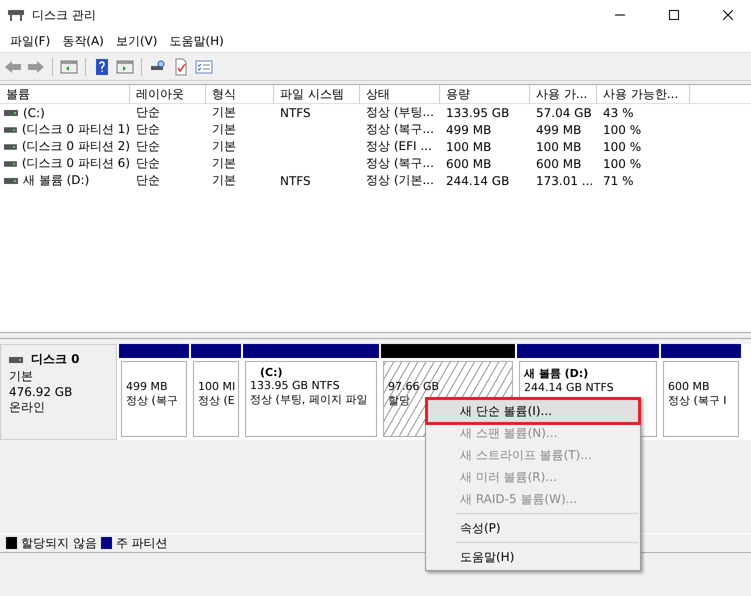  Describe the element at coordinates (689, 386) in the screenshot. I see `partition-text: 600 MB` at that location.